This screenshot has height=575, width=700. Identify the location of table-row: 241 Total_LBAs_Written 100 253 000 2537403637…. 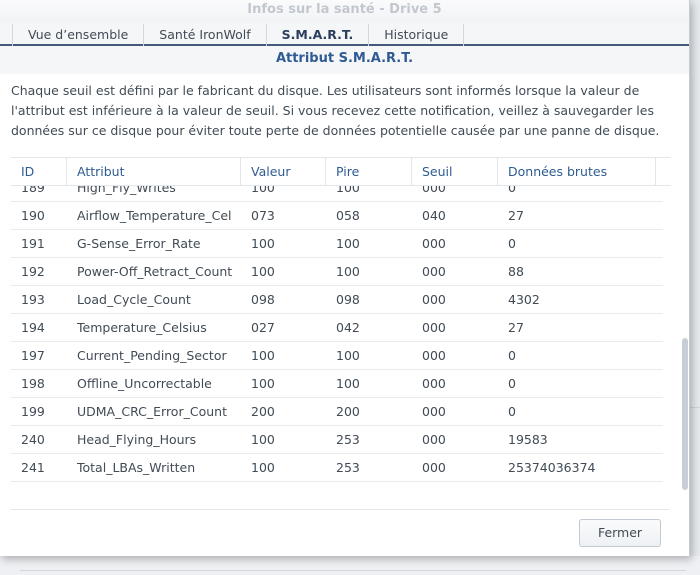
(337, 468).